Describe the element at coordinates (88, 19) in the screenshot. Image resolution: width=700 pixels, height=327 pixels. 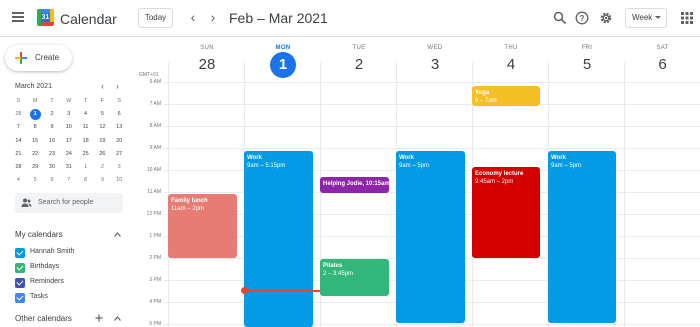
I see `app-title: Calendar` at that location.